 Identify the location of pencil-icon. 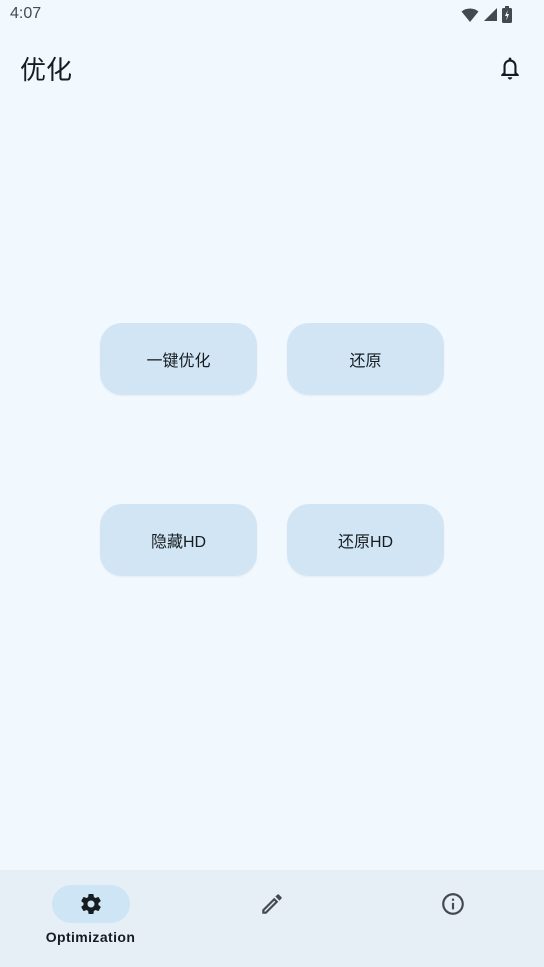
(271, 904).